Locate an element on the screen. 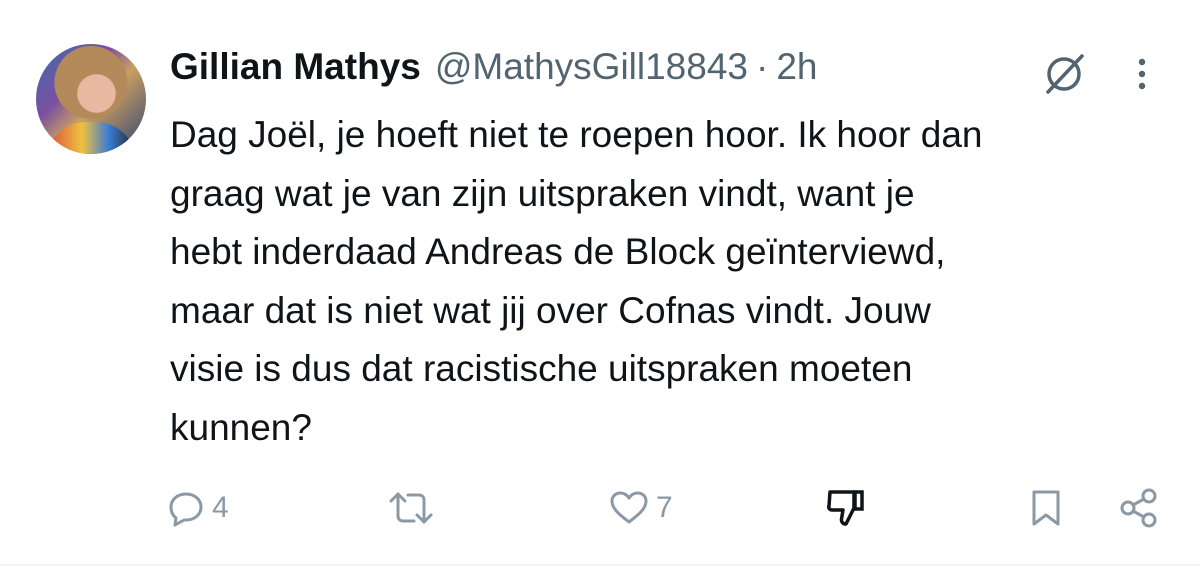 The image size is (1200, 574). divider is located at coordinates (600, 565).